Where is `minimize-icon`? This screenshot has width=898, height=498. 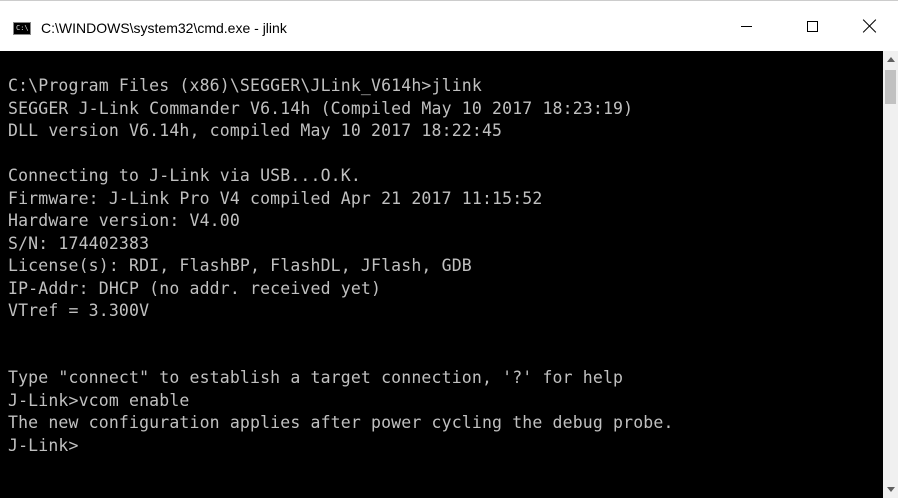 minimize-icon is located at coordinates (746, 26).